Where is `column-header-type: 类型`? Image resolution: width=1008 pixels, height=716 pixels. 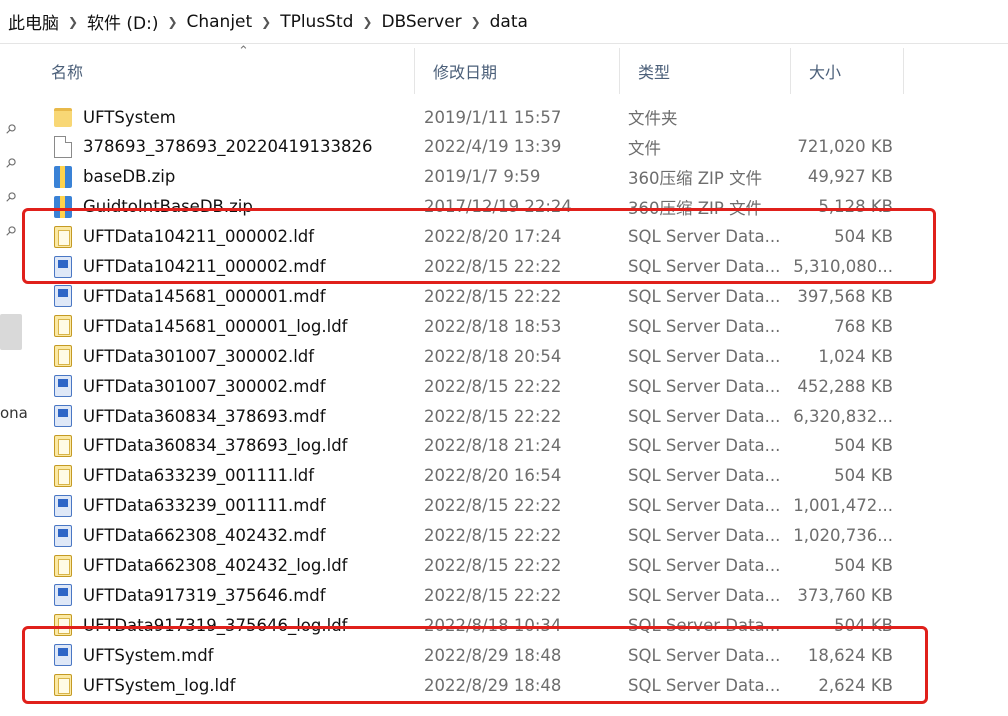 column-header-type: 类型 is located at coordinates (705, 71).